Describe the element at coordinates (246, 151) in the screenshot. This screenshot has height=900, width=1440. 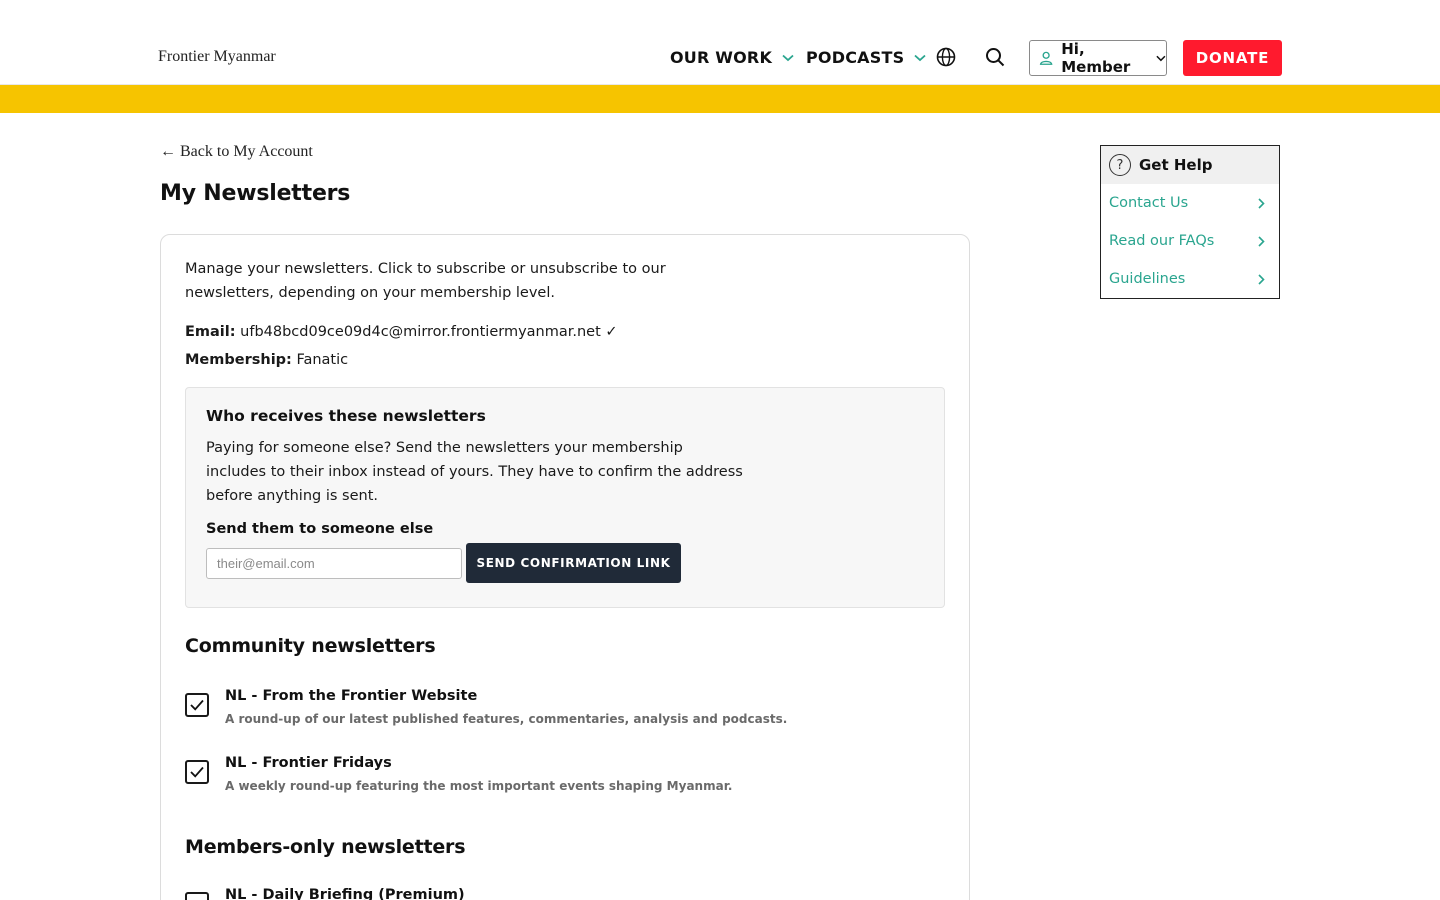
I see `back-link-label: Back to My Account` at that location.